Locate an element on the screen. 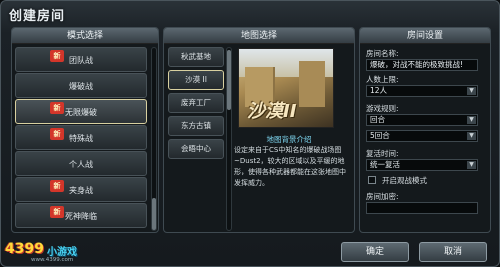 The image size is (500, 267). round-count-select: 5回合 ▼ is located at coordinates (422, 136).